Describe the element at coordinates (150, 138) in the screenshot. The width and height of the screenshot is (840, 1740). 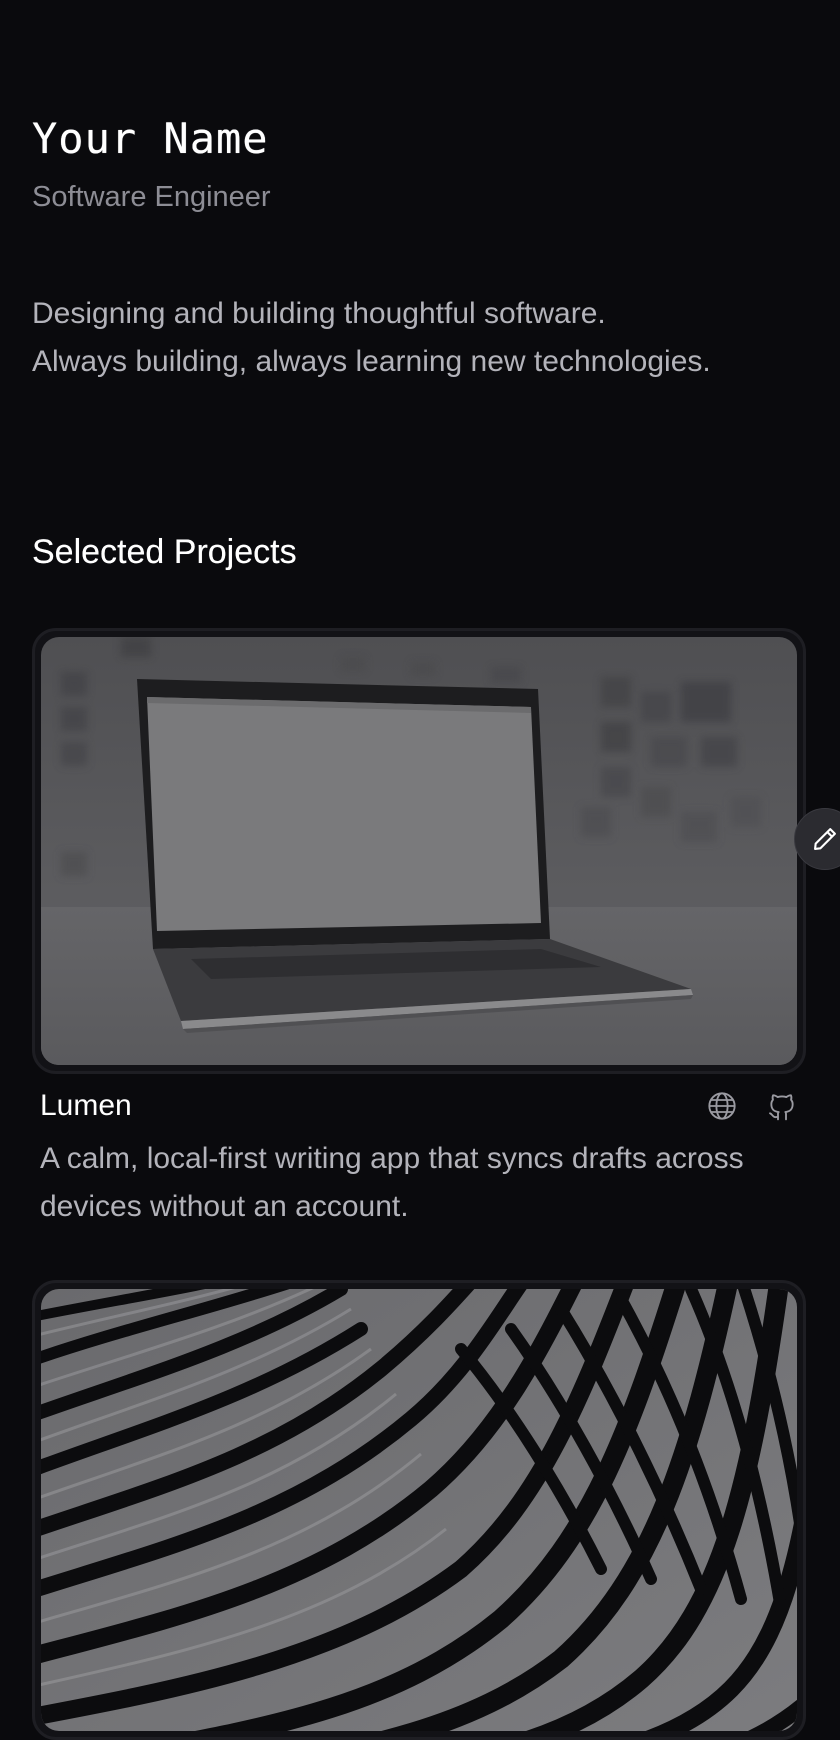
I see `profile-name: Your Name` at that location.